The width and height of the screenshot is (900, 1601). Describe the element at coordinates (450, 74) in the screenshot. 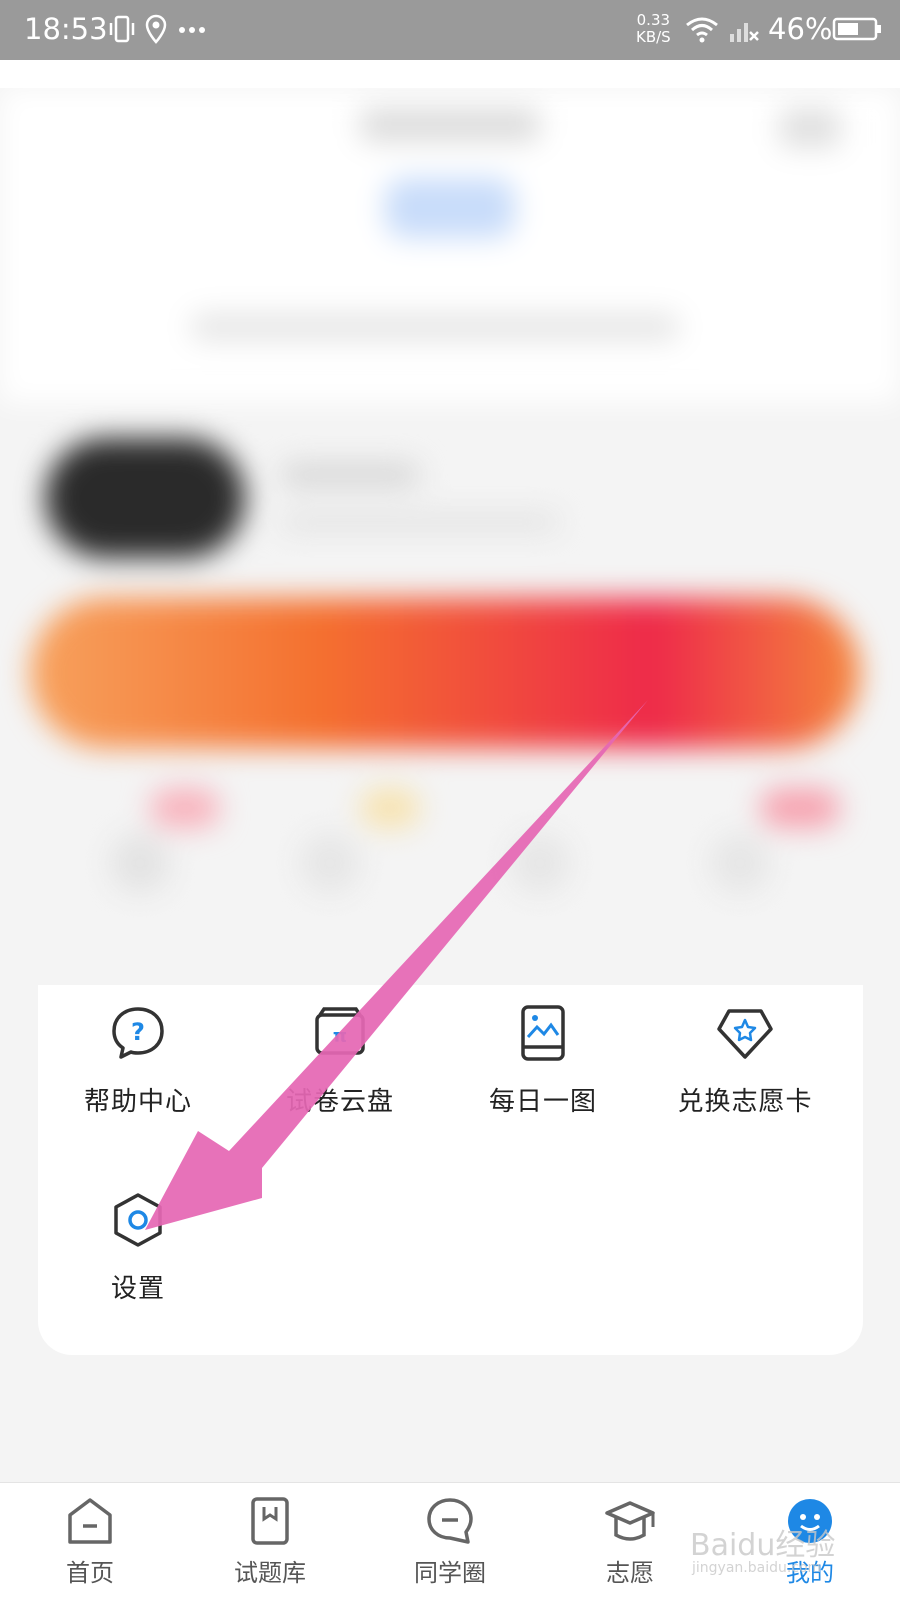

I see `header-strip` at that location.